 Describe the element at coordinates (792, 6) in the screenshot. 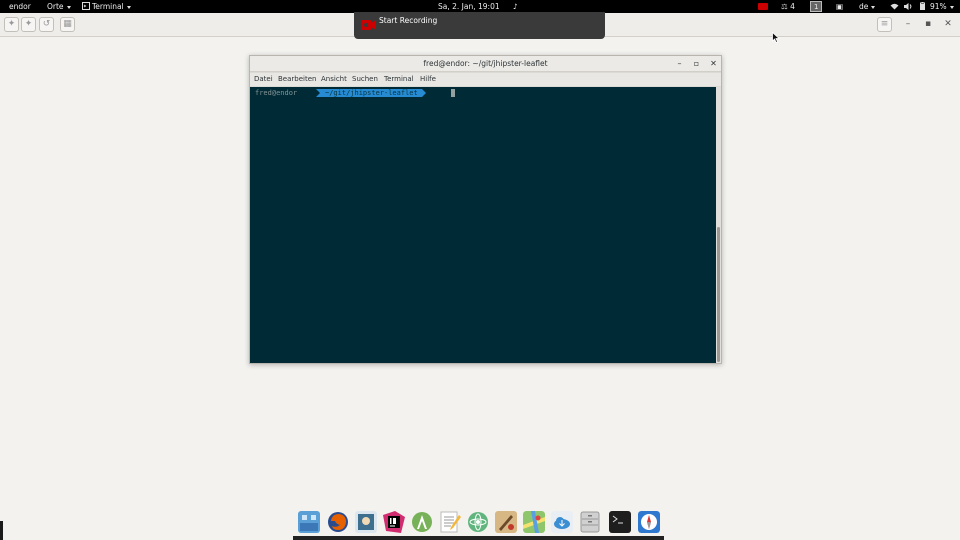

I see `workspace-count: 4` at that location.